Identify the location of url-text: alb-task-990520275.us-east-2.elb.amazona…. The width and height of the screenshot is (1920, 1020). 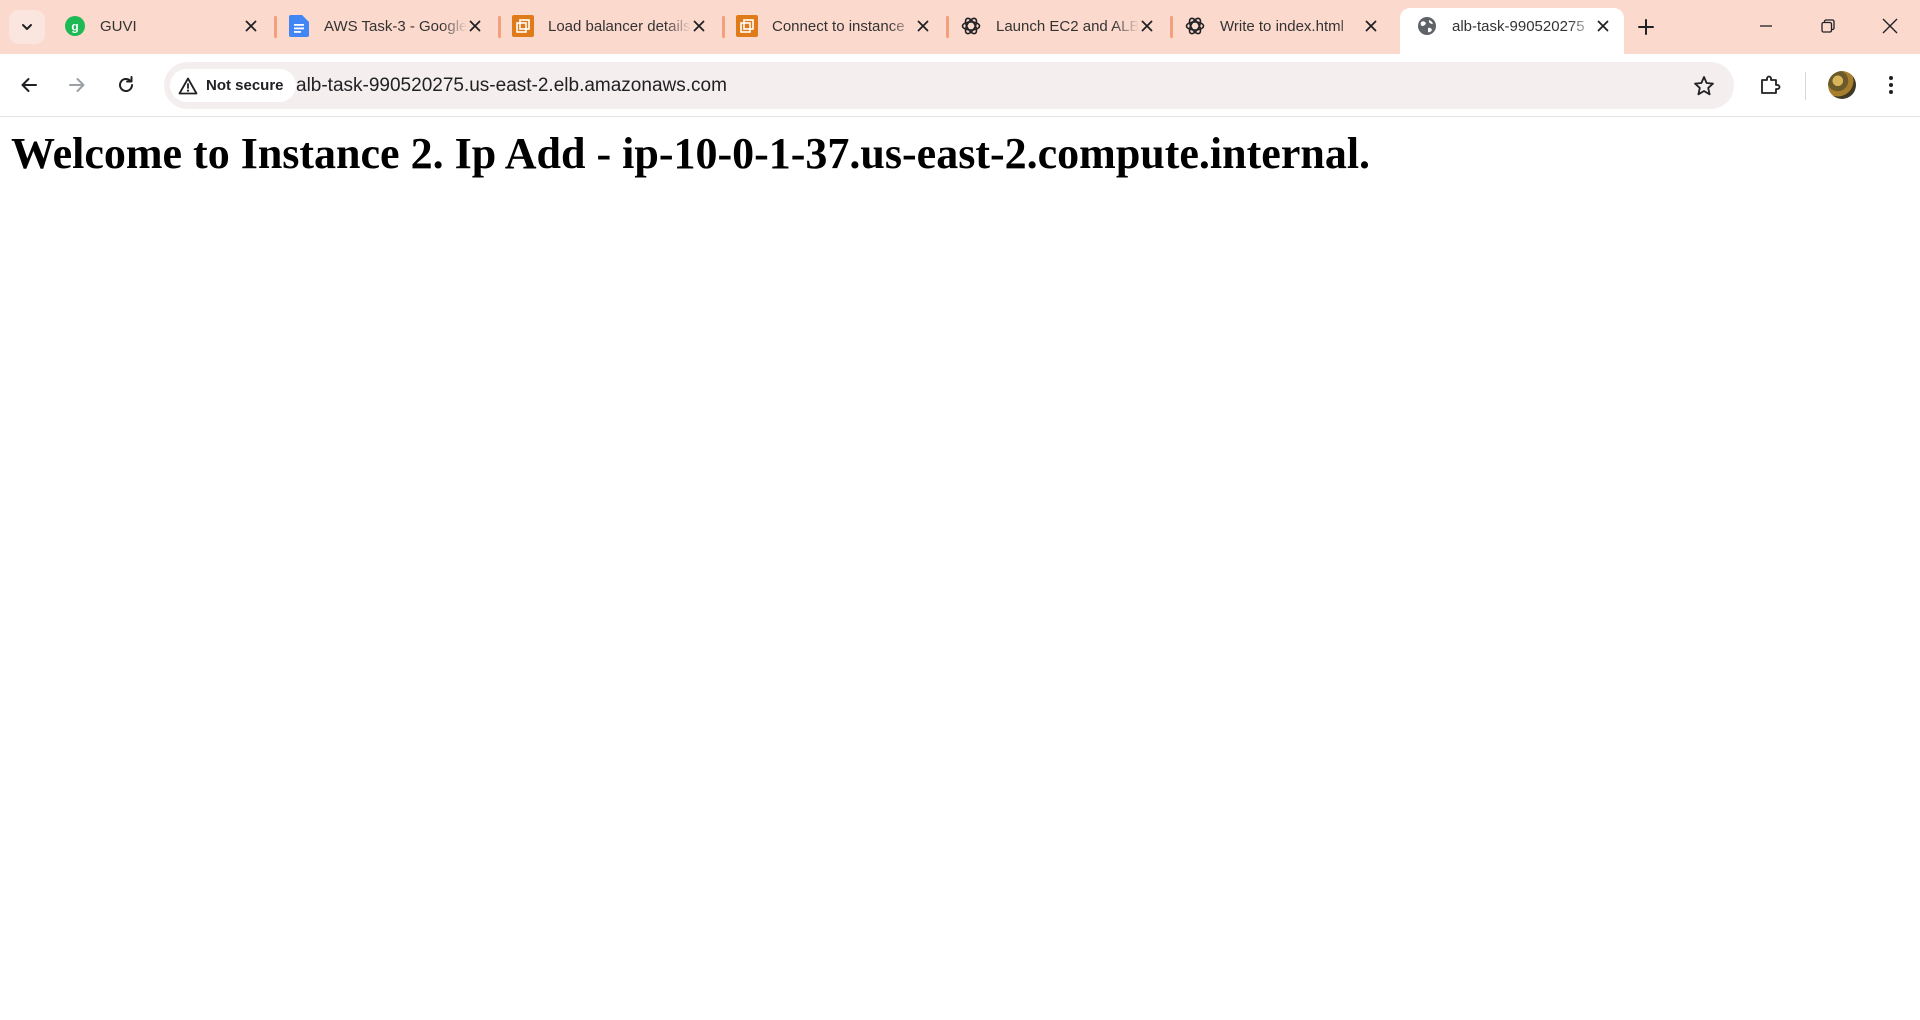
(511, 85).